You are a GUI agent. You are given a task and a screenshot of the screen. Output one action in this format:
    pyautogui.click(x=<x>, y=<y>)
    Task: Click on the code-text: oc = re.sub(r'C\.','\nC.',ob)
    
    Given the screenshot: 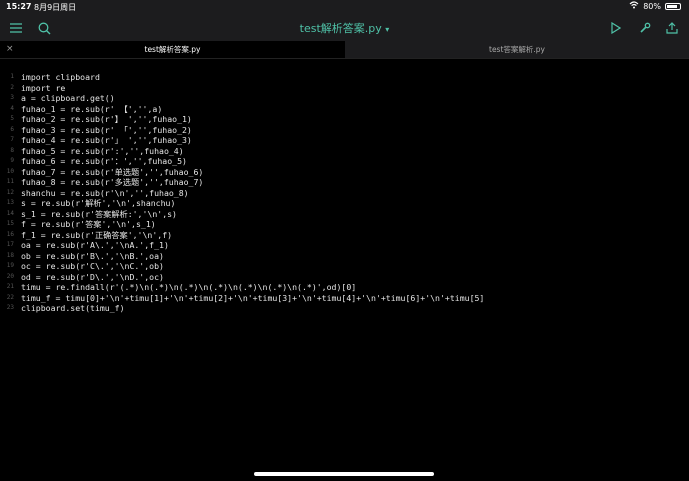 What is the action you would take?
    pyautogui.click(x=92, y=266)
    